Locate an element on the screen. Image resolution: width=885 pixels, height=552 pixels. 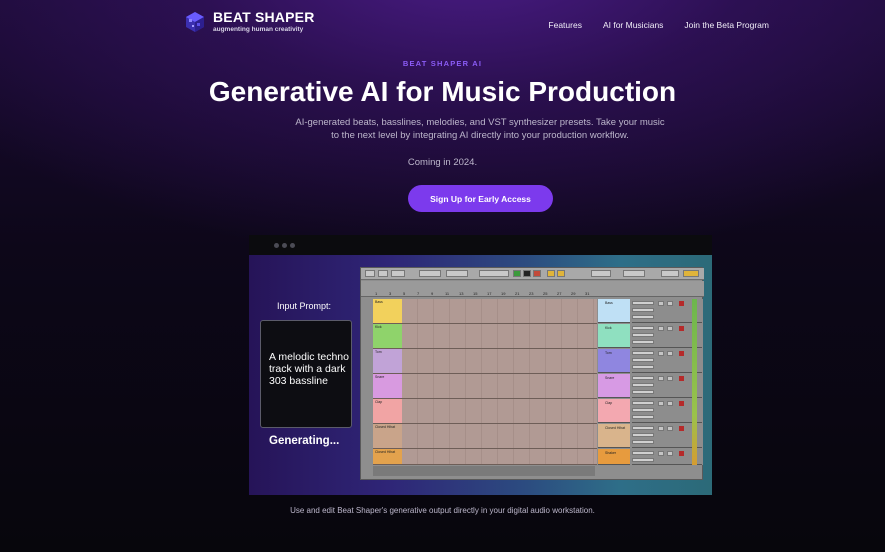
hero-title: Generative AI for Music Production is located at coordinates (442, 91).